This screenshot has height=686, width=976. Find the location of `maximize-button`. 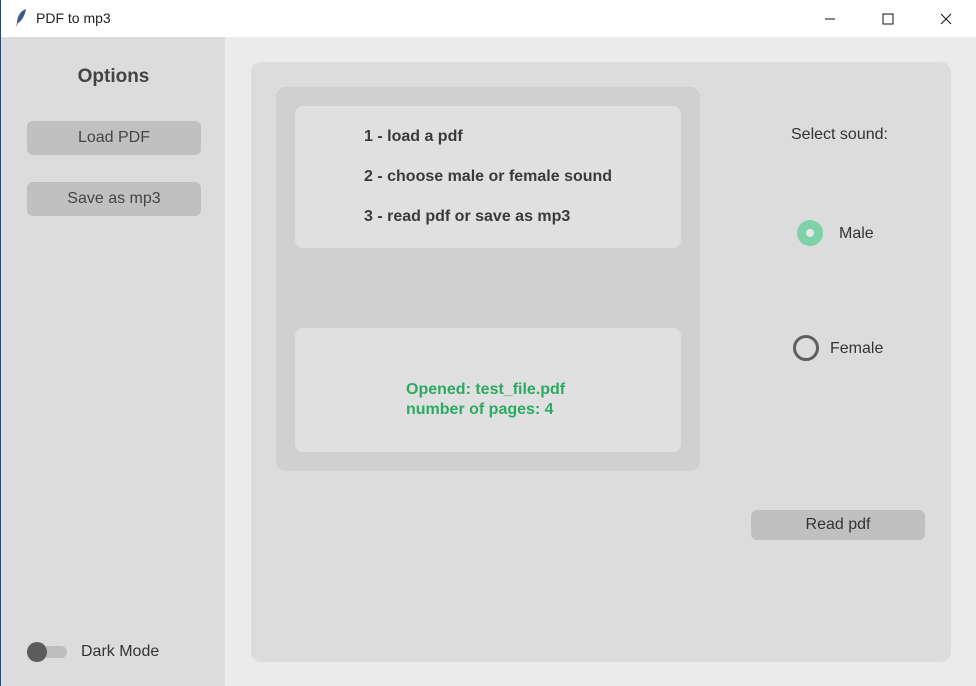

maximize-button is located at coordinates (888, 18).